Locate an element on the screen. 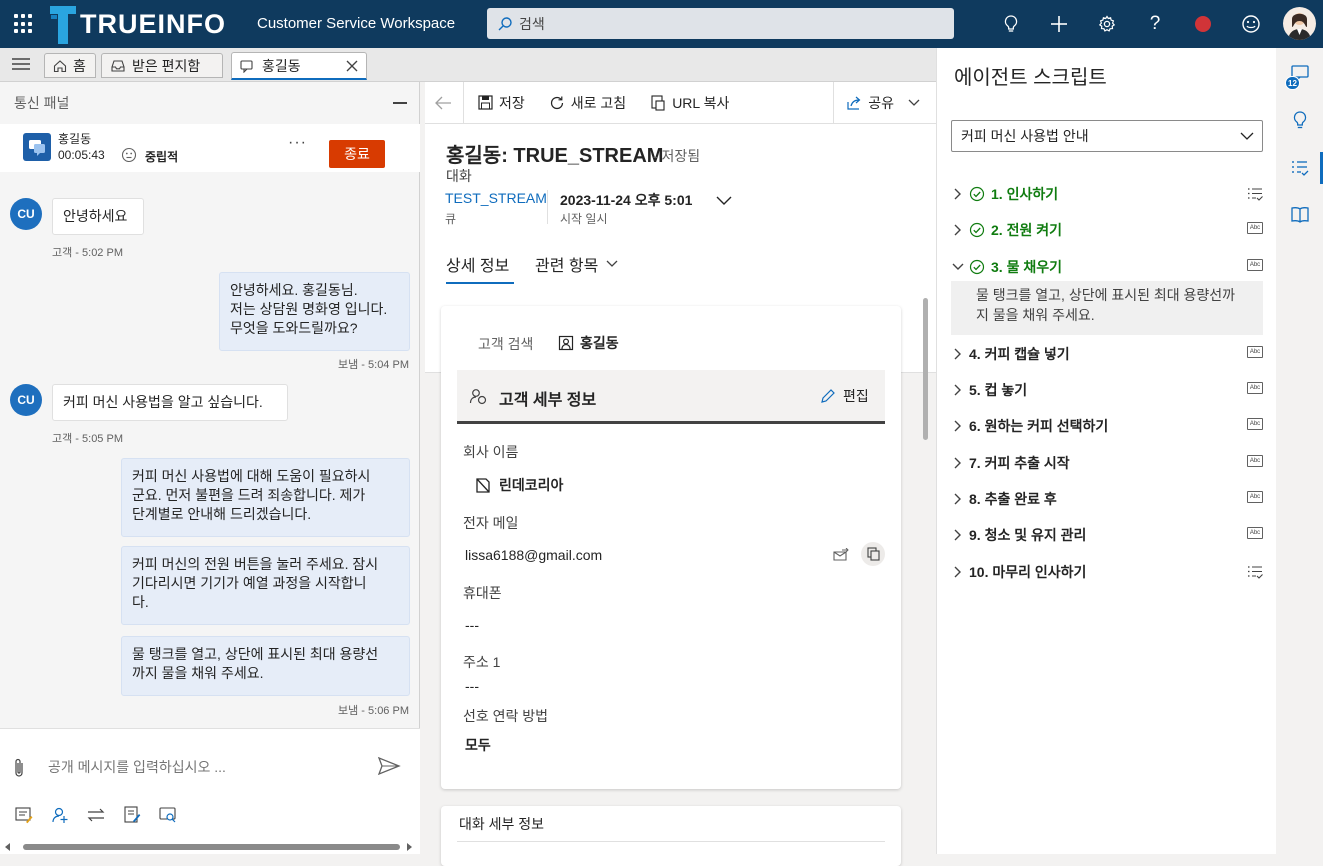 This screenshot has height=866, width=1323. share-button: 공유 is located at coordinates (884, 102).